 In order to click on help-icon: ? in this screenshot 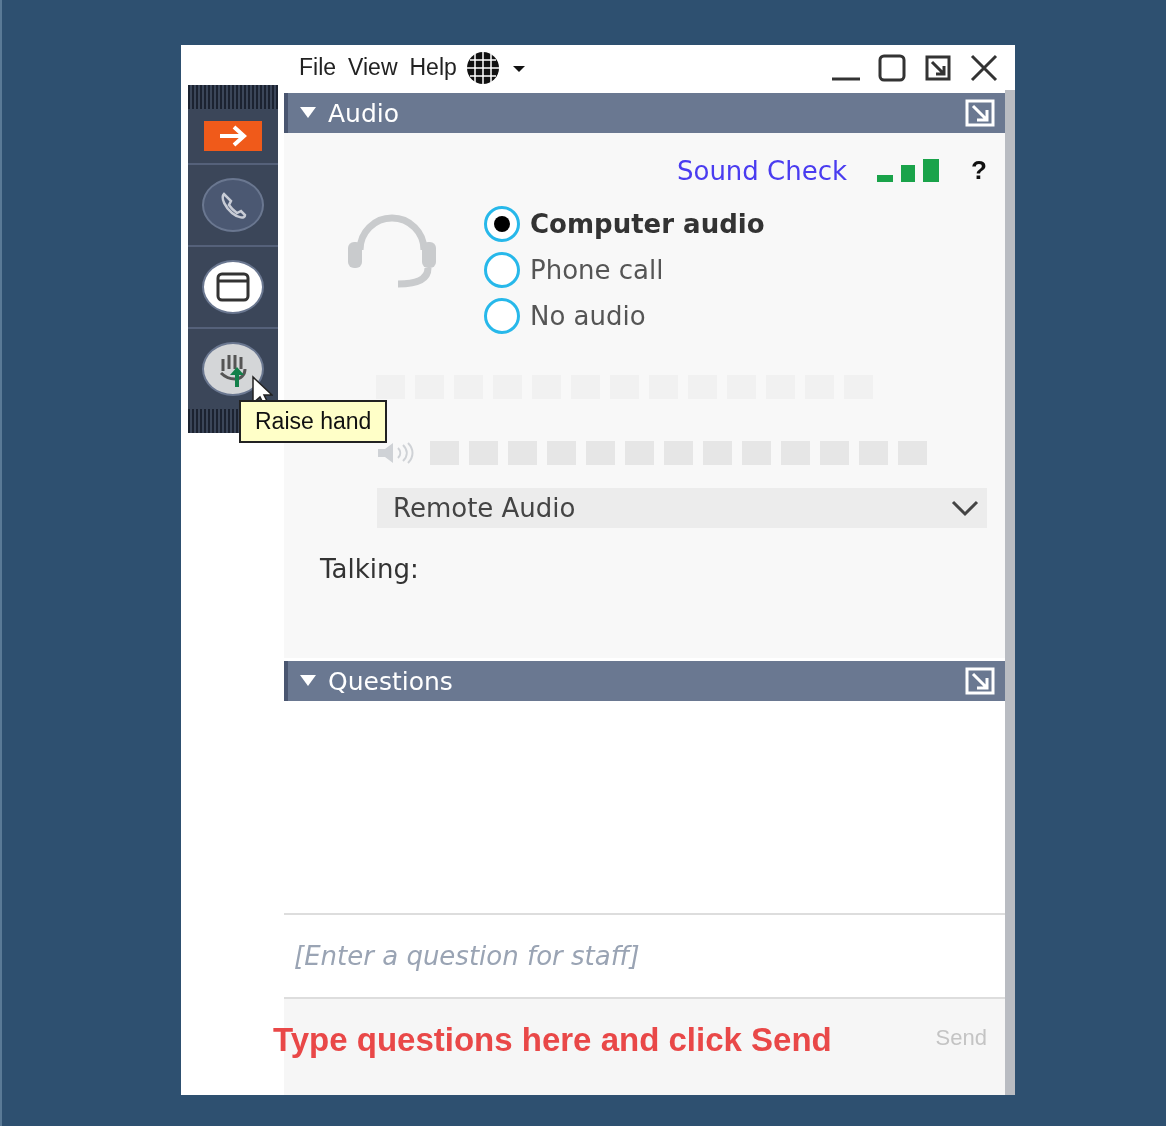, I will do `click(979, 170)`.